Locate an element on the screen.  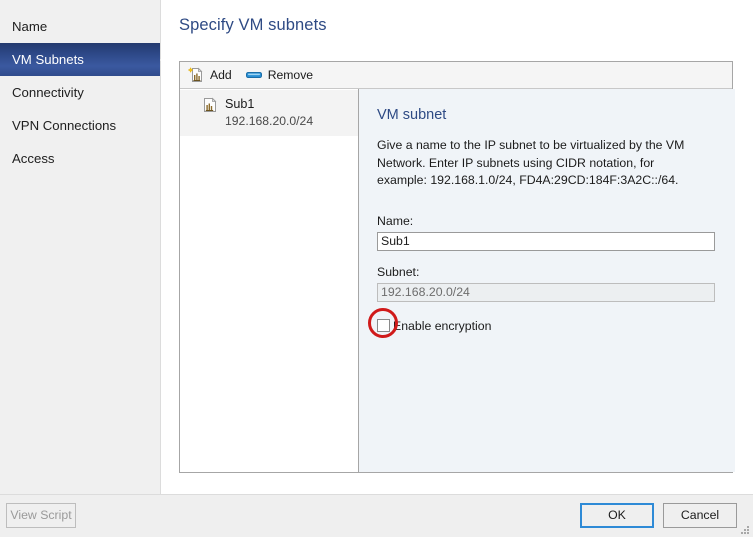
dialog-footer: View Script OK Cancel is located at coordinates (376, 515).